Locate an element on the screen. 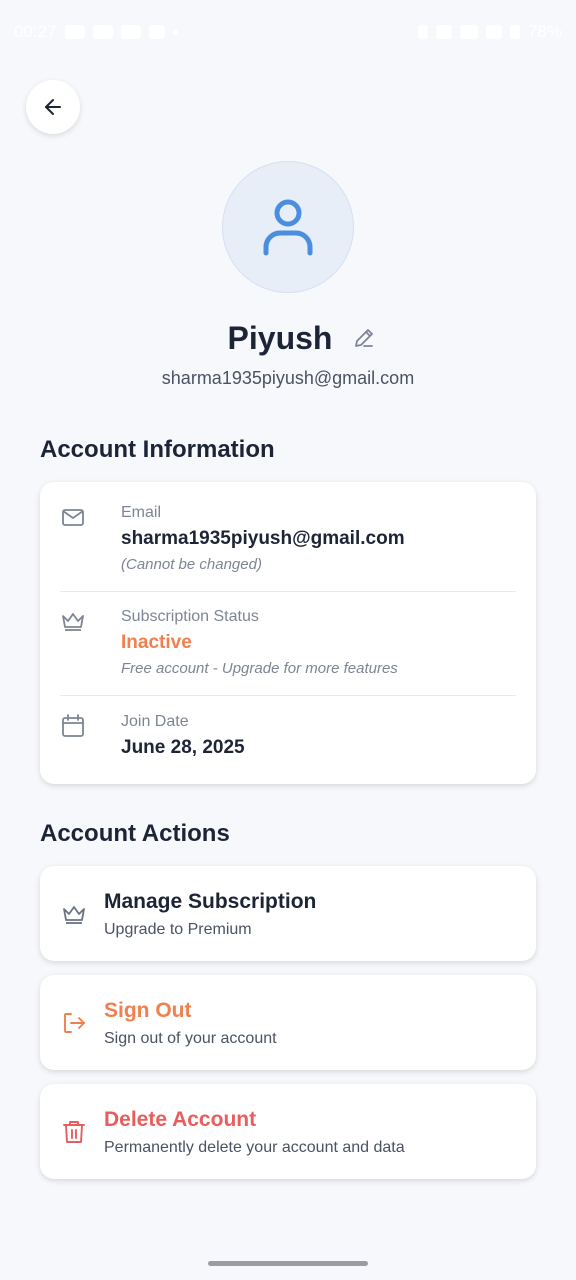 This screenshot has height=1280, width=576. home-indicator is located at coordinates (288, 1263).